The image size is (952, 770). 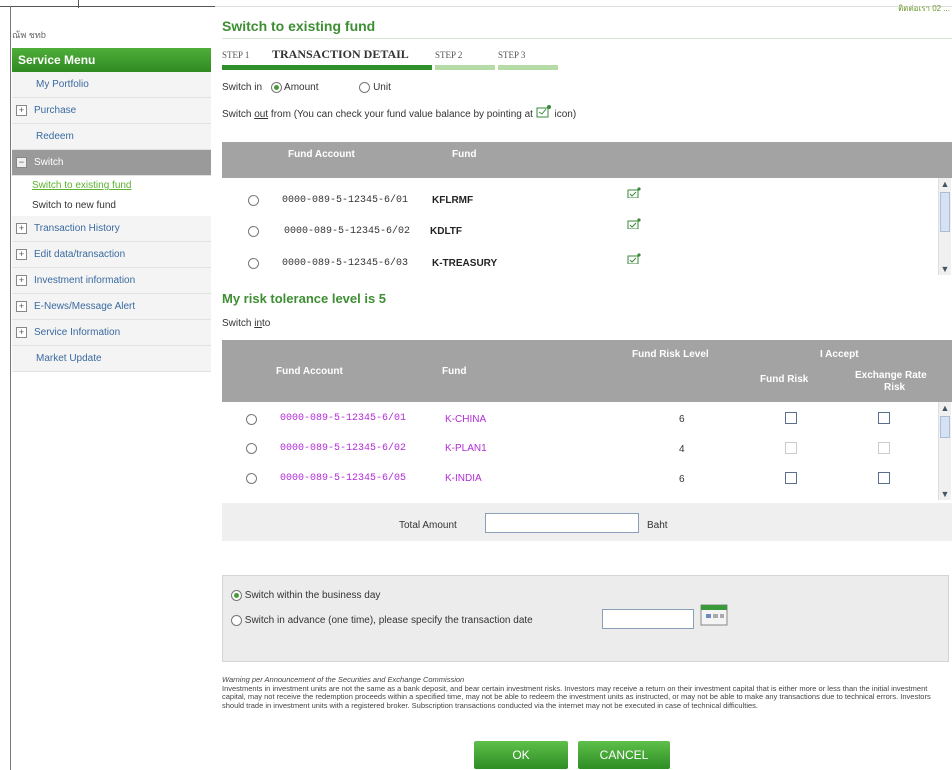 I want to click on collapse-icon: −, so click(x=21, y=162).